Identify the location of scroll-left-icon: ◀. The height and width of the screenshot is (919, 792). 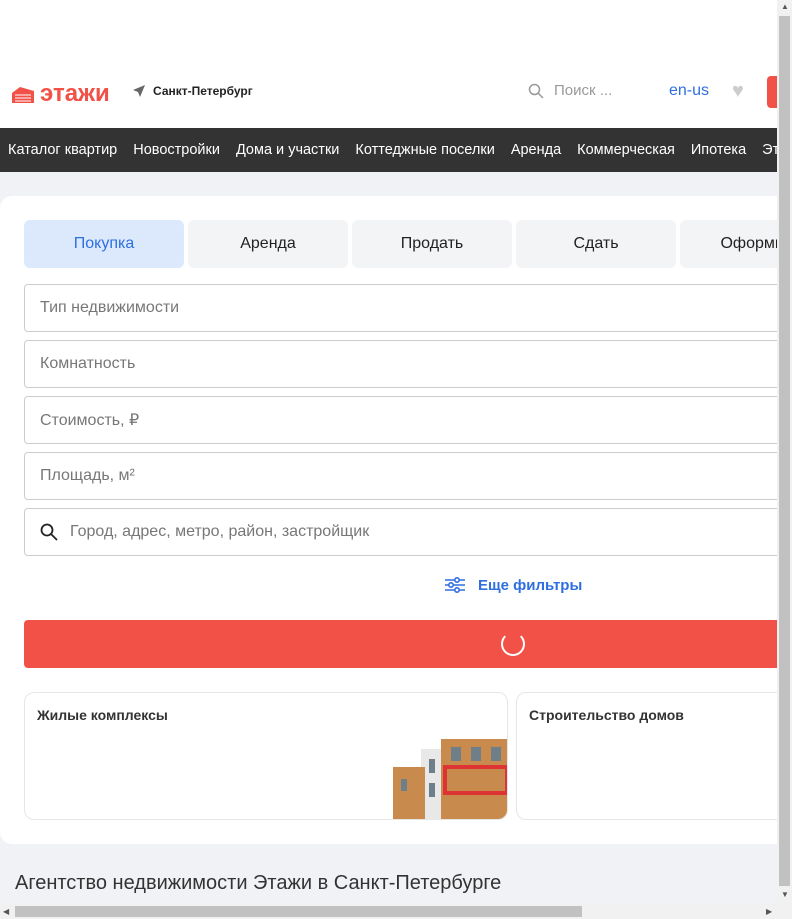
(6, 911).